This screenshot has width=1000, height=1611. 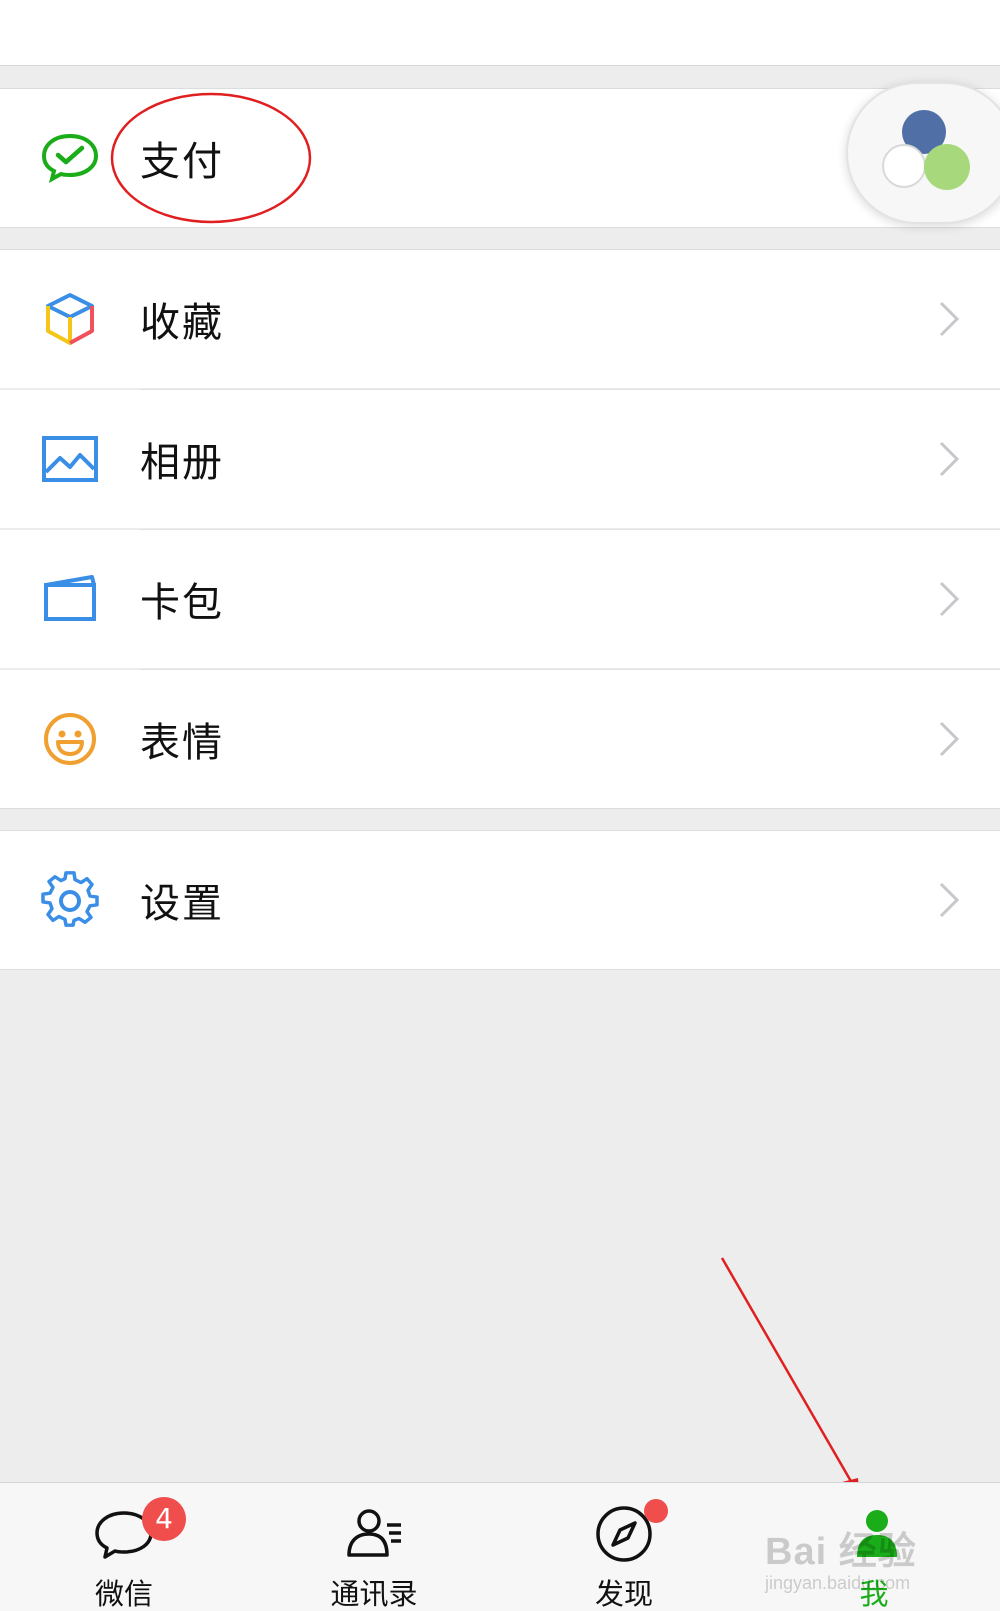 What do you see at coordinates (790, 1378) in the screenshot?
I see `annotation-arrow` at bounding box center [790, 1378].